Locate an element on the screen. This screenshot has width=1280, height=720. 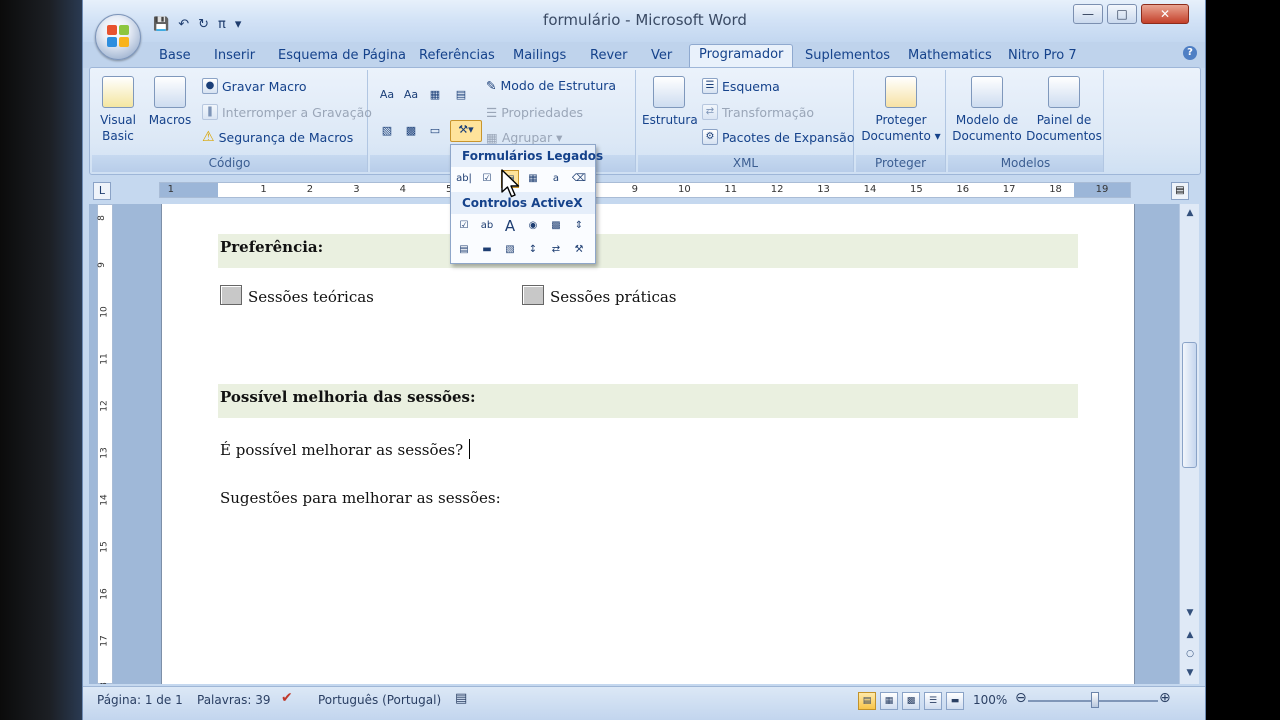
office-button is located at coordinates (118, 37).